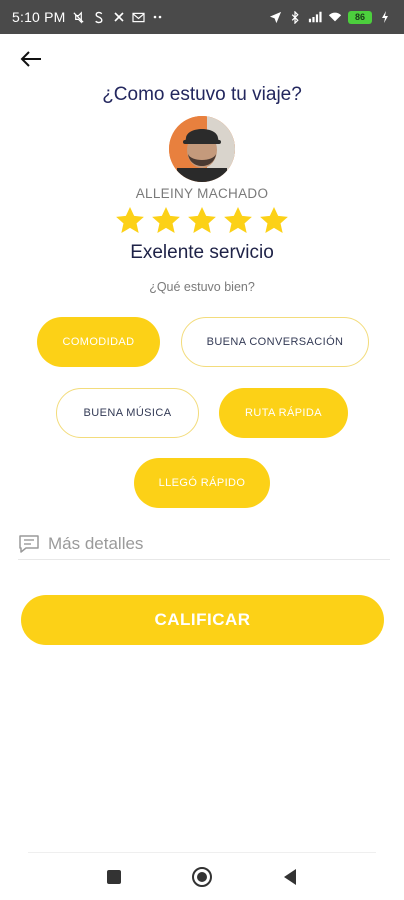  I want to click on driver-avatar, so click(202, 149).